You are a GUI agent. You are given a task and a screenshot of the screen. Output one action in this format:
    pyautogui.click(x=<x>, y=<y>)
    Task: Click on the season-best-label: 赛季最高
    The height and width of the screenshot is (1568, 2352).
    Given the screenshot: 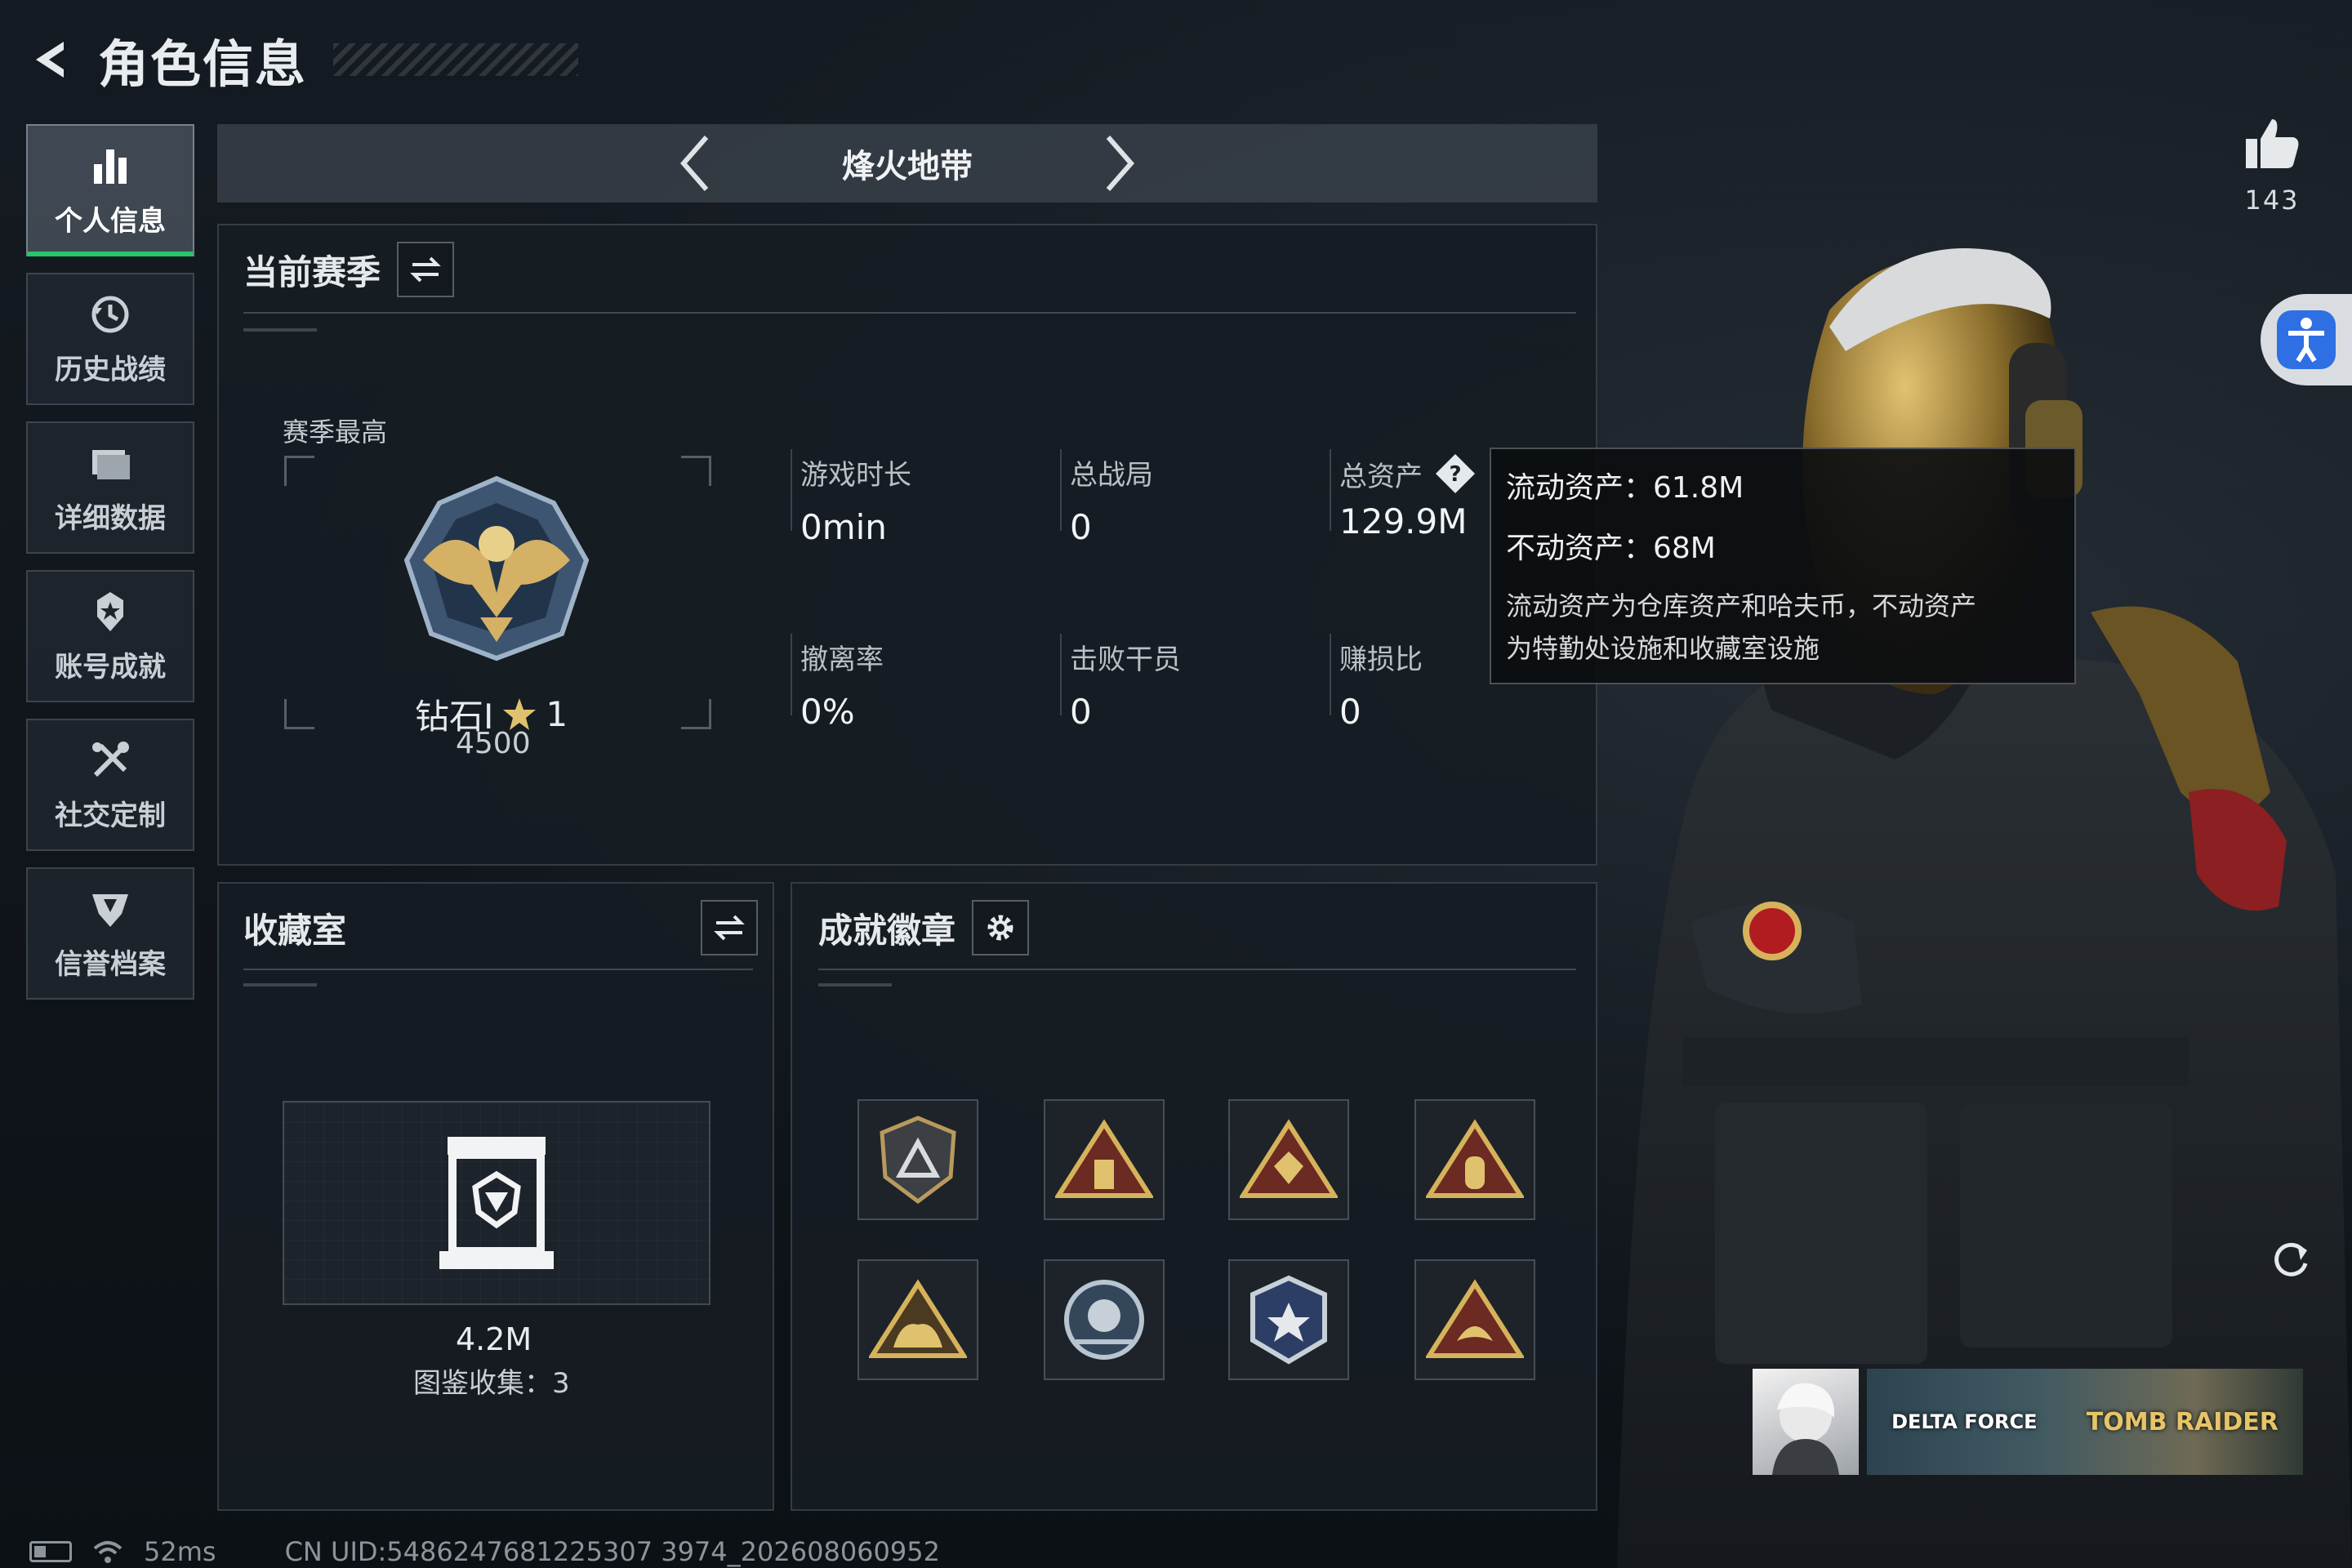 What is the action you would take?
    pyautogui.click(x=335, y=432)
    